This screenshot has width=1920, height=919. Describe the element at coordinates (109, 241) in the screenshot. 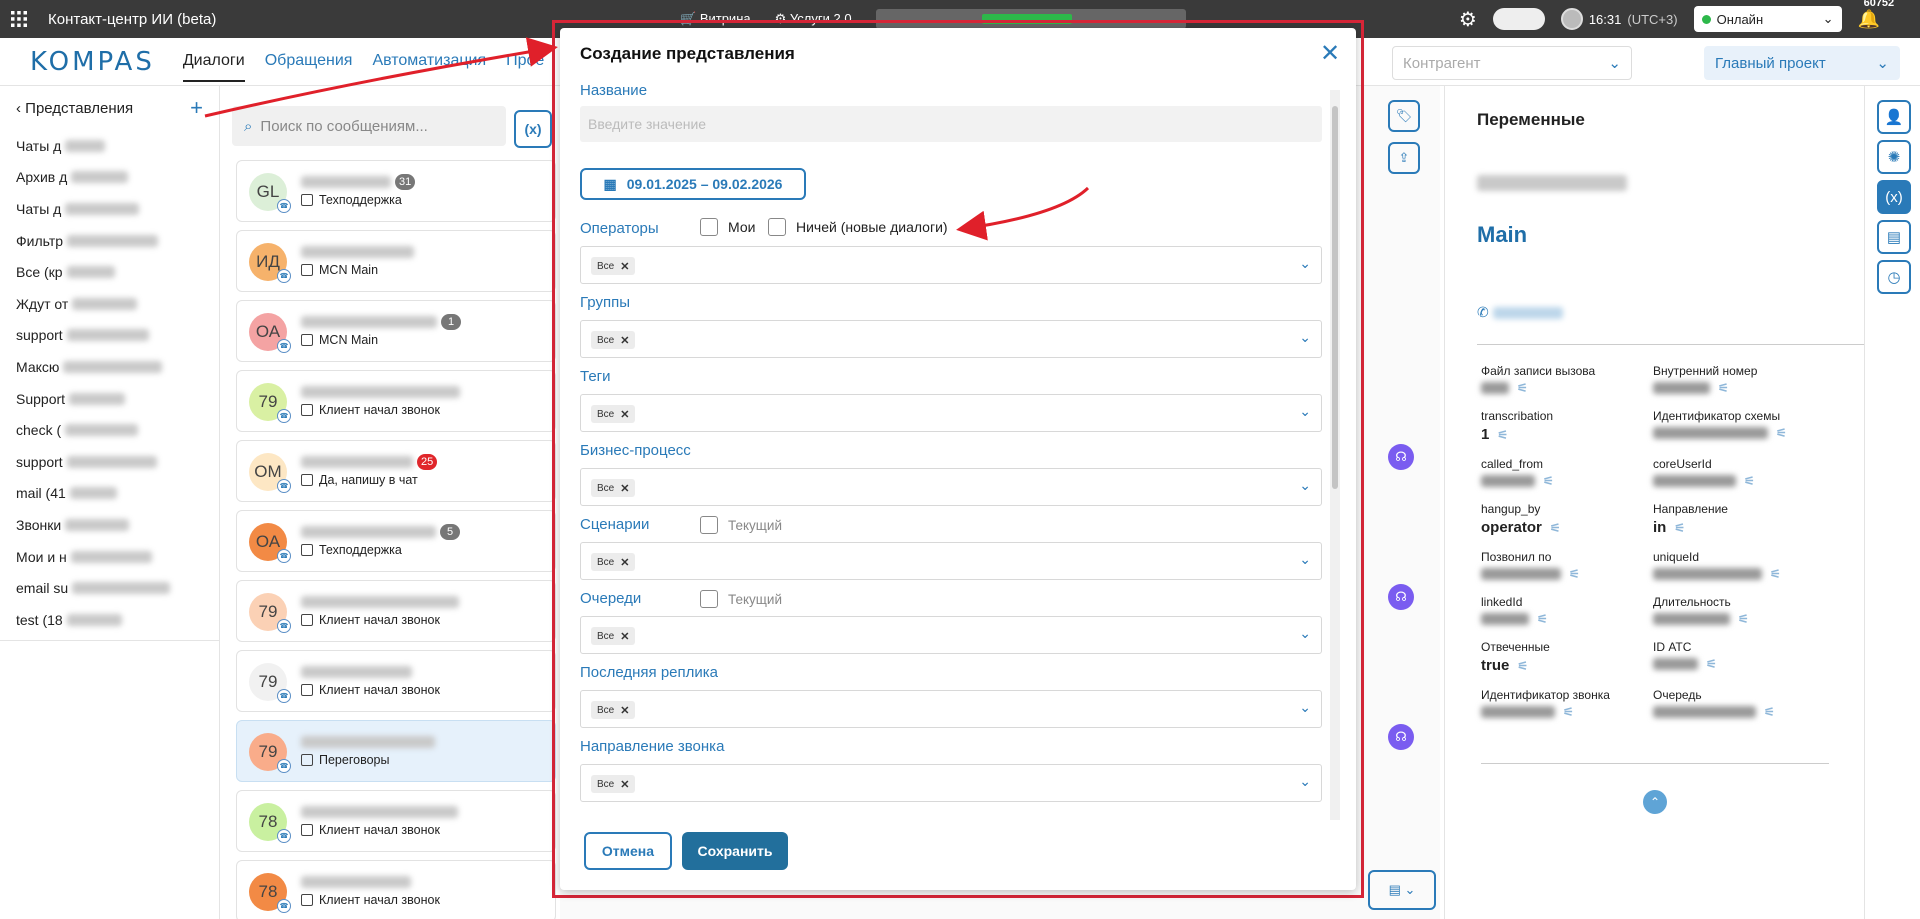

I see `view-item: Фильтр` at that location.